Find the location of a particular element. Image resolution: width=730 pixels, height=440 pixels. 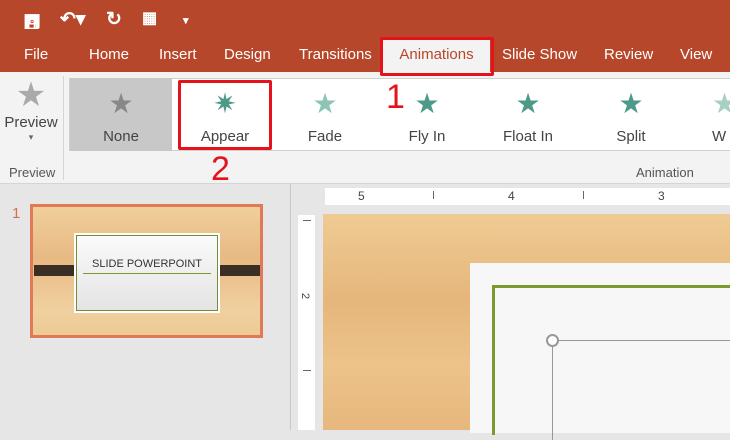

animation-label: W is located at coordinates (719, 136).